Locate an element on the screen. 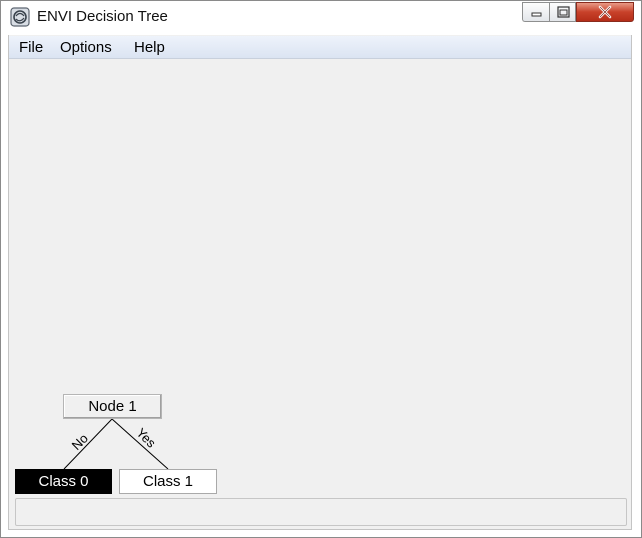 The width and height of the screenshot is (642, 538). tree-node-root: Node 1 is located at coordinates (112, 406).